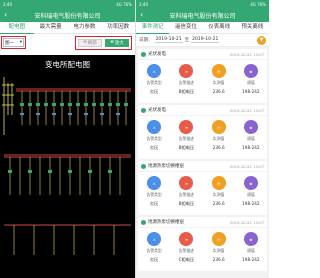 This screenshot has height=278, width=320. I want to click on card-header: 光伏发电 2019-10-21 13:07, so click(202, 54).